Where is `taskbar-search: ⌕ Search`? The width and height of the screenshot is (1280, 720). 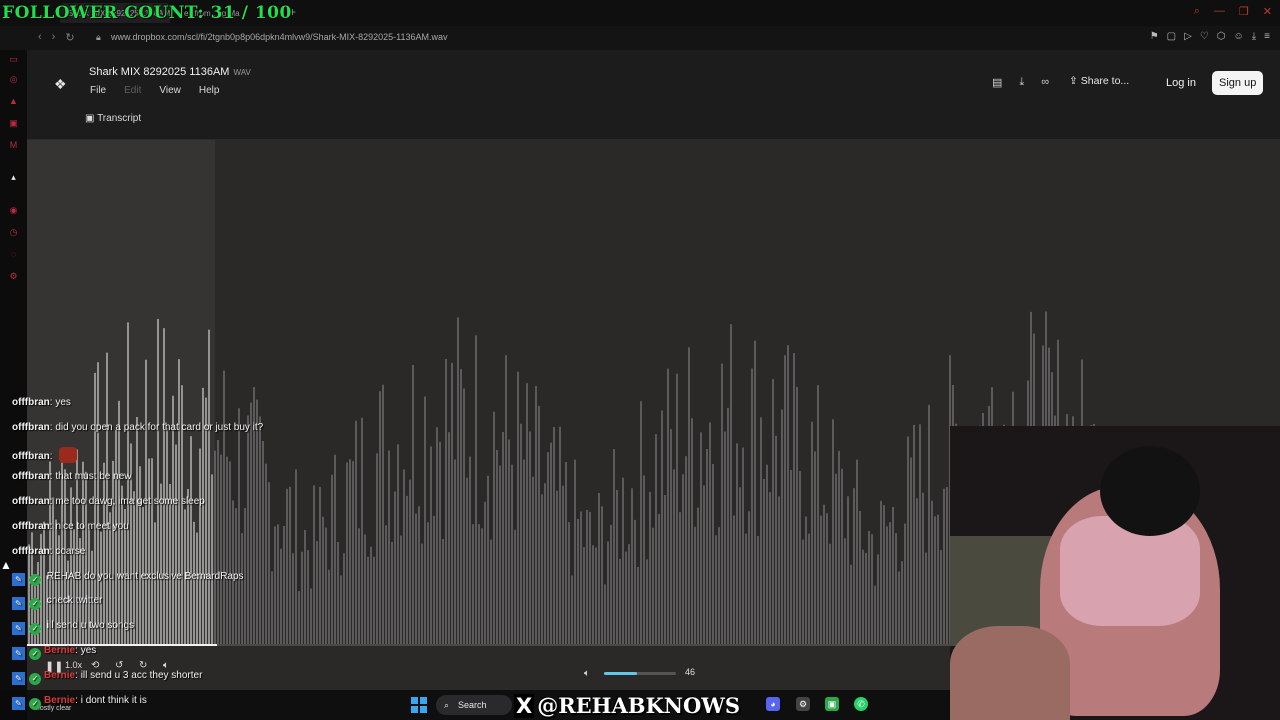 taskbar-search: ⌕ Search is located at coordinates (474, 705).